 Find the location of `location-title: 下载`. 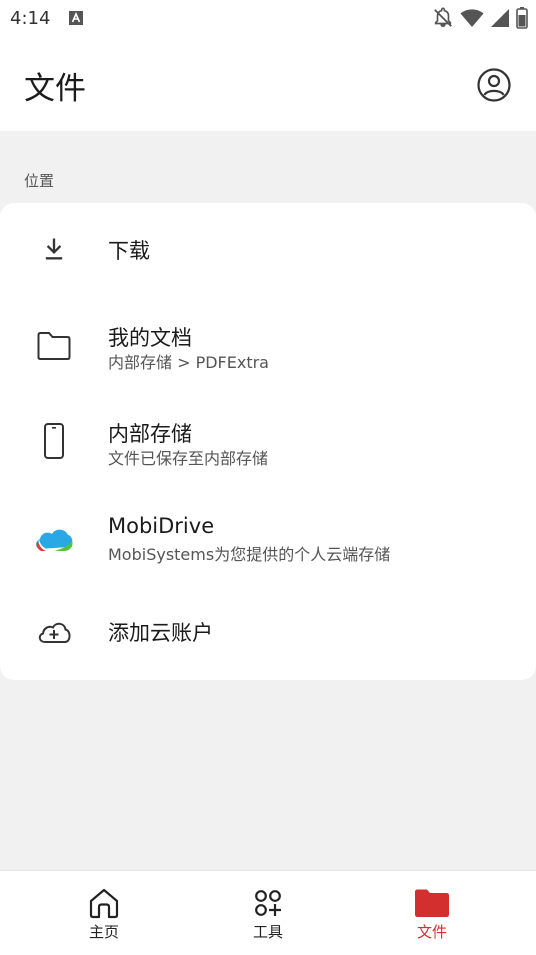

location-title: 下载 is located at coordinates (129, 251).